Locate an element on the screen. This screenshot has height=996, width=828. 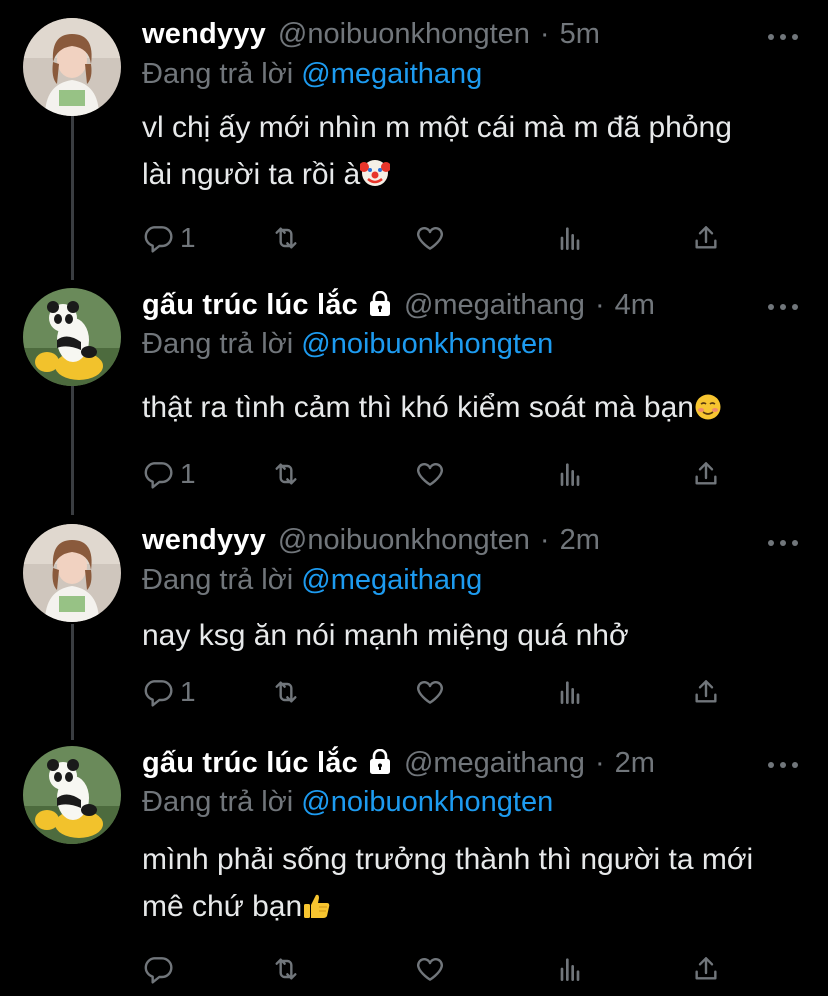
tweet-header: wendyyy @noibuonkhongten · 2m is located at coordinates (371, 546).